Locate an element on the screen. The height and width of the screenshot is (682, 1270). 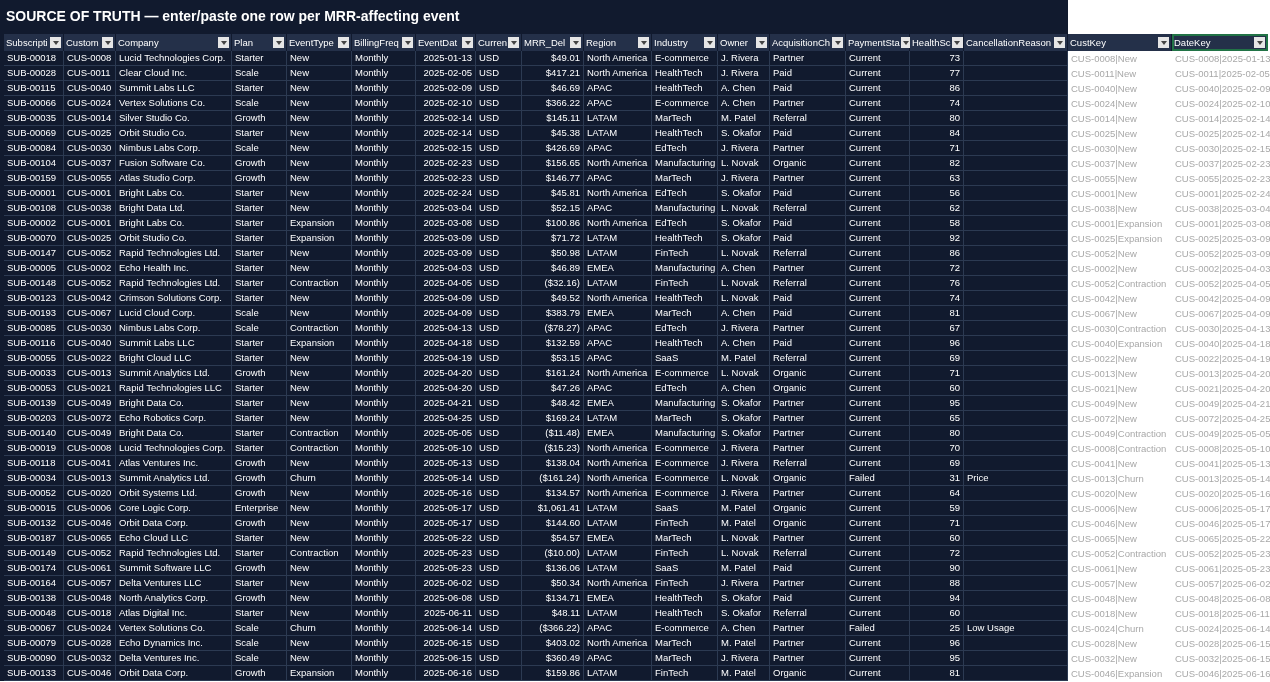
column-header: Subscripti is located at coordinates (34, 42).